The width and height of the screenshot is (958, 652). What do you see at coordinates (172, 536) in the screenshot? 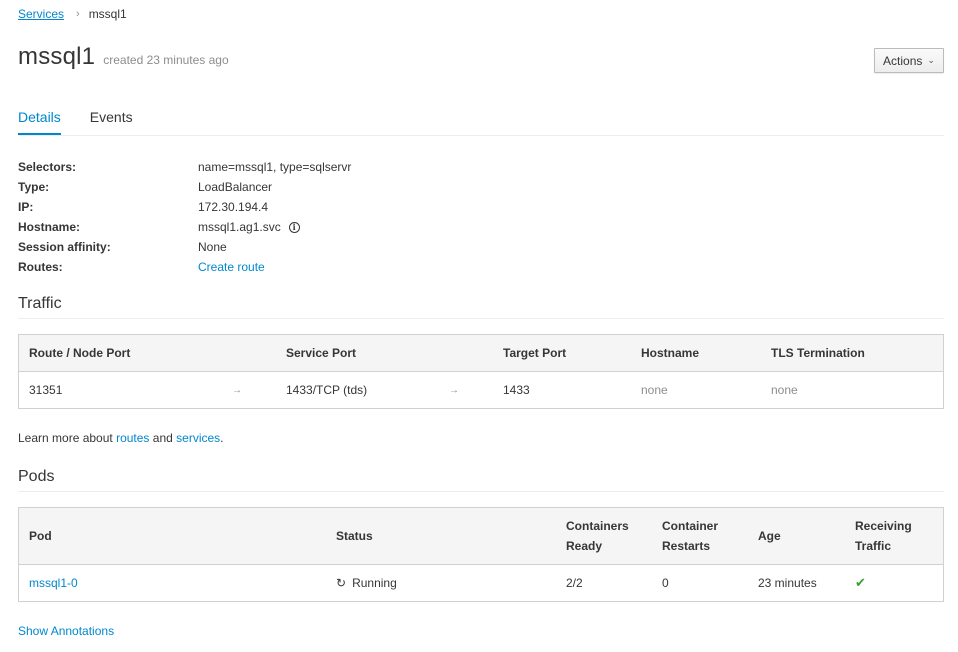
I see `col-pod: Pod` at bounding box center [172, 536].